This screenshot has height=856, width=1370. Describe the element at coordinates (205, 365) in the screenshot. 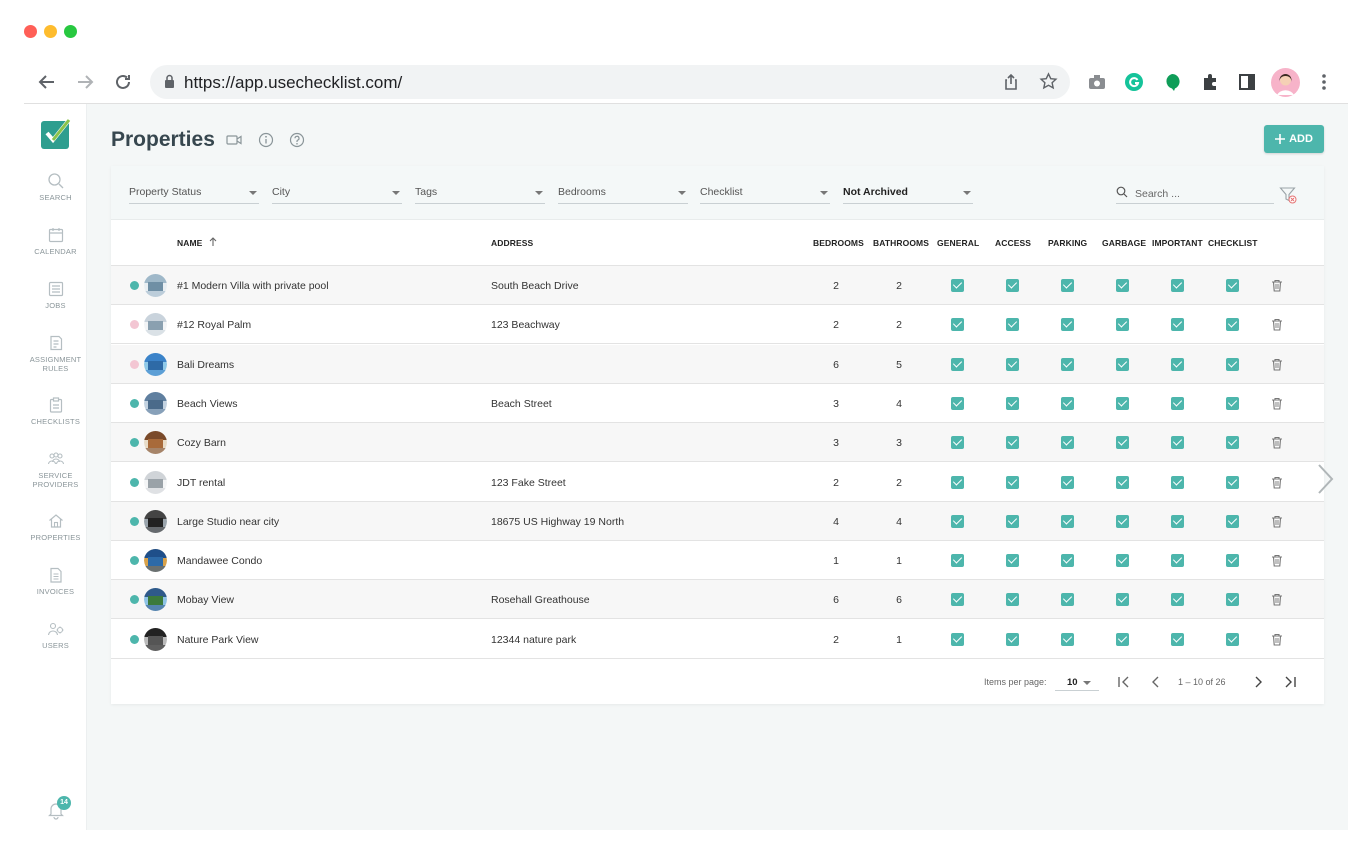

I see `property-name: Bali Dreams` at that location.